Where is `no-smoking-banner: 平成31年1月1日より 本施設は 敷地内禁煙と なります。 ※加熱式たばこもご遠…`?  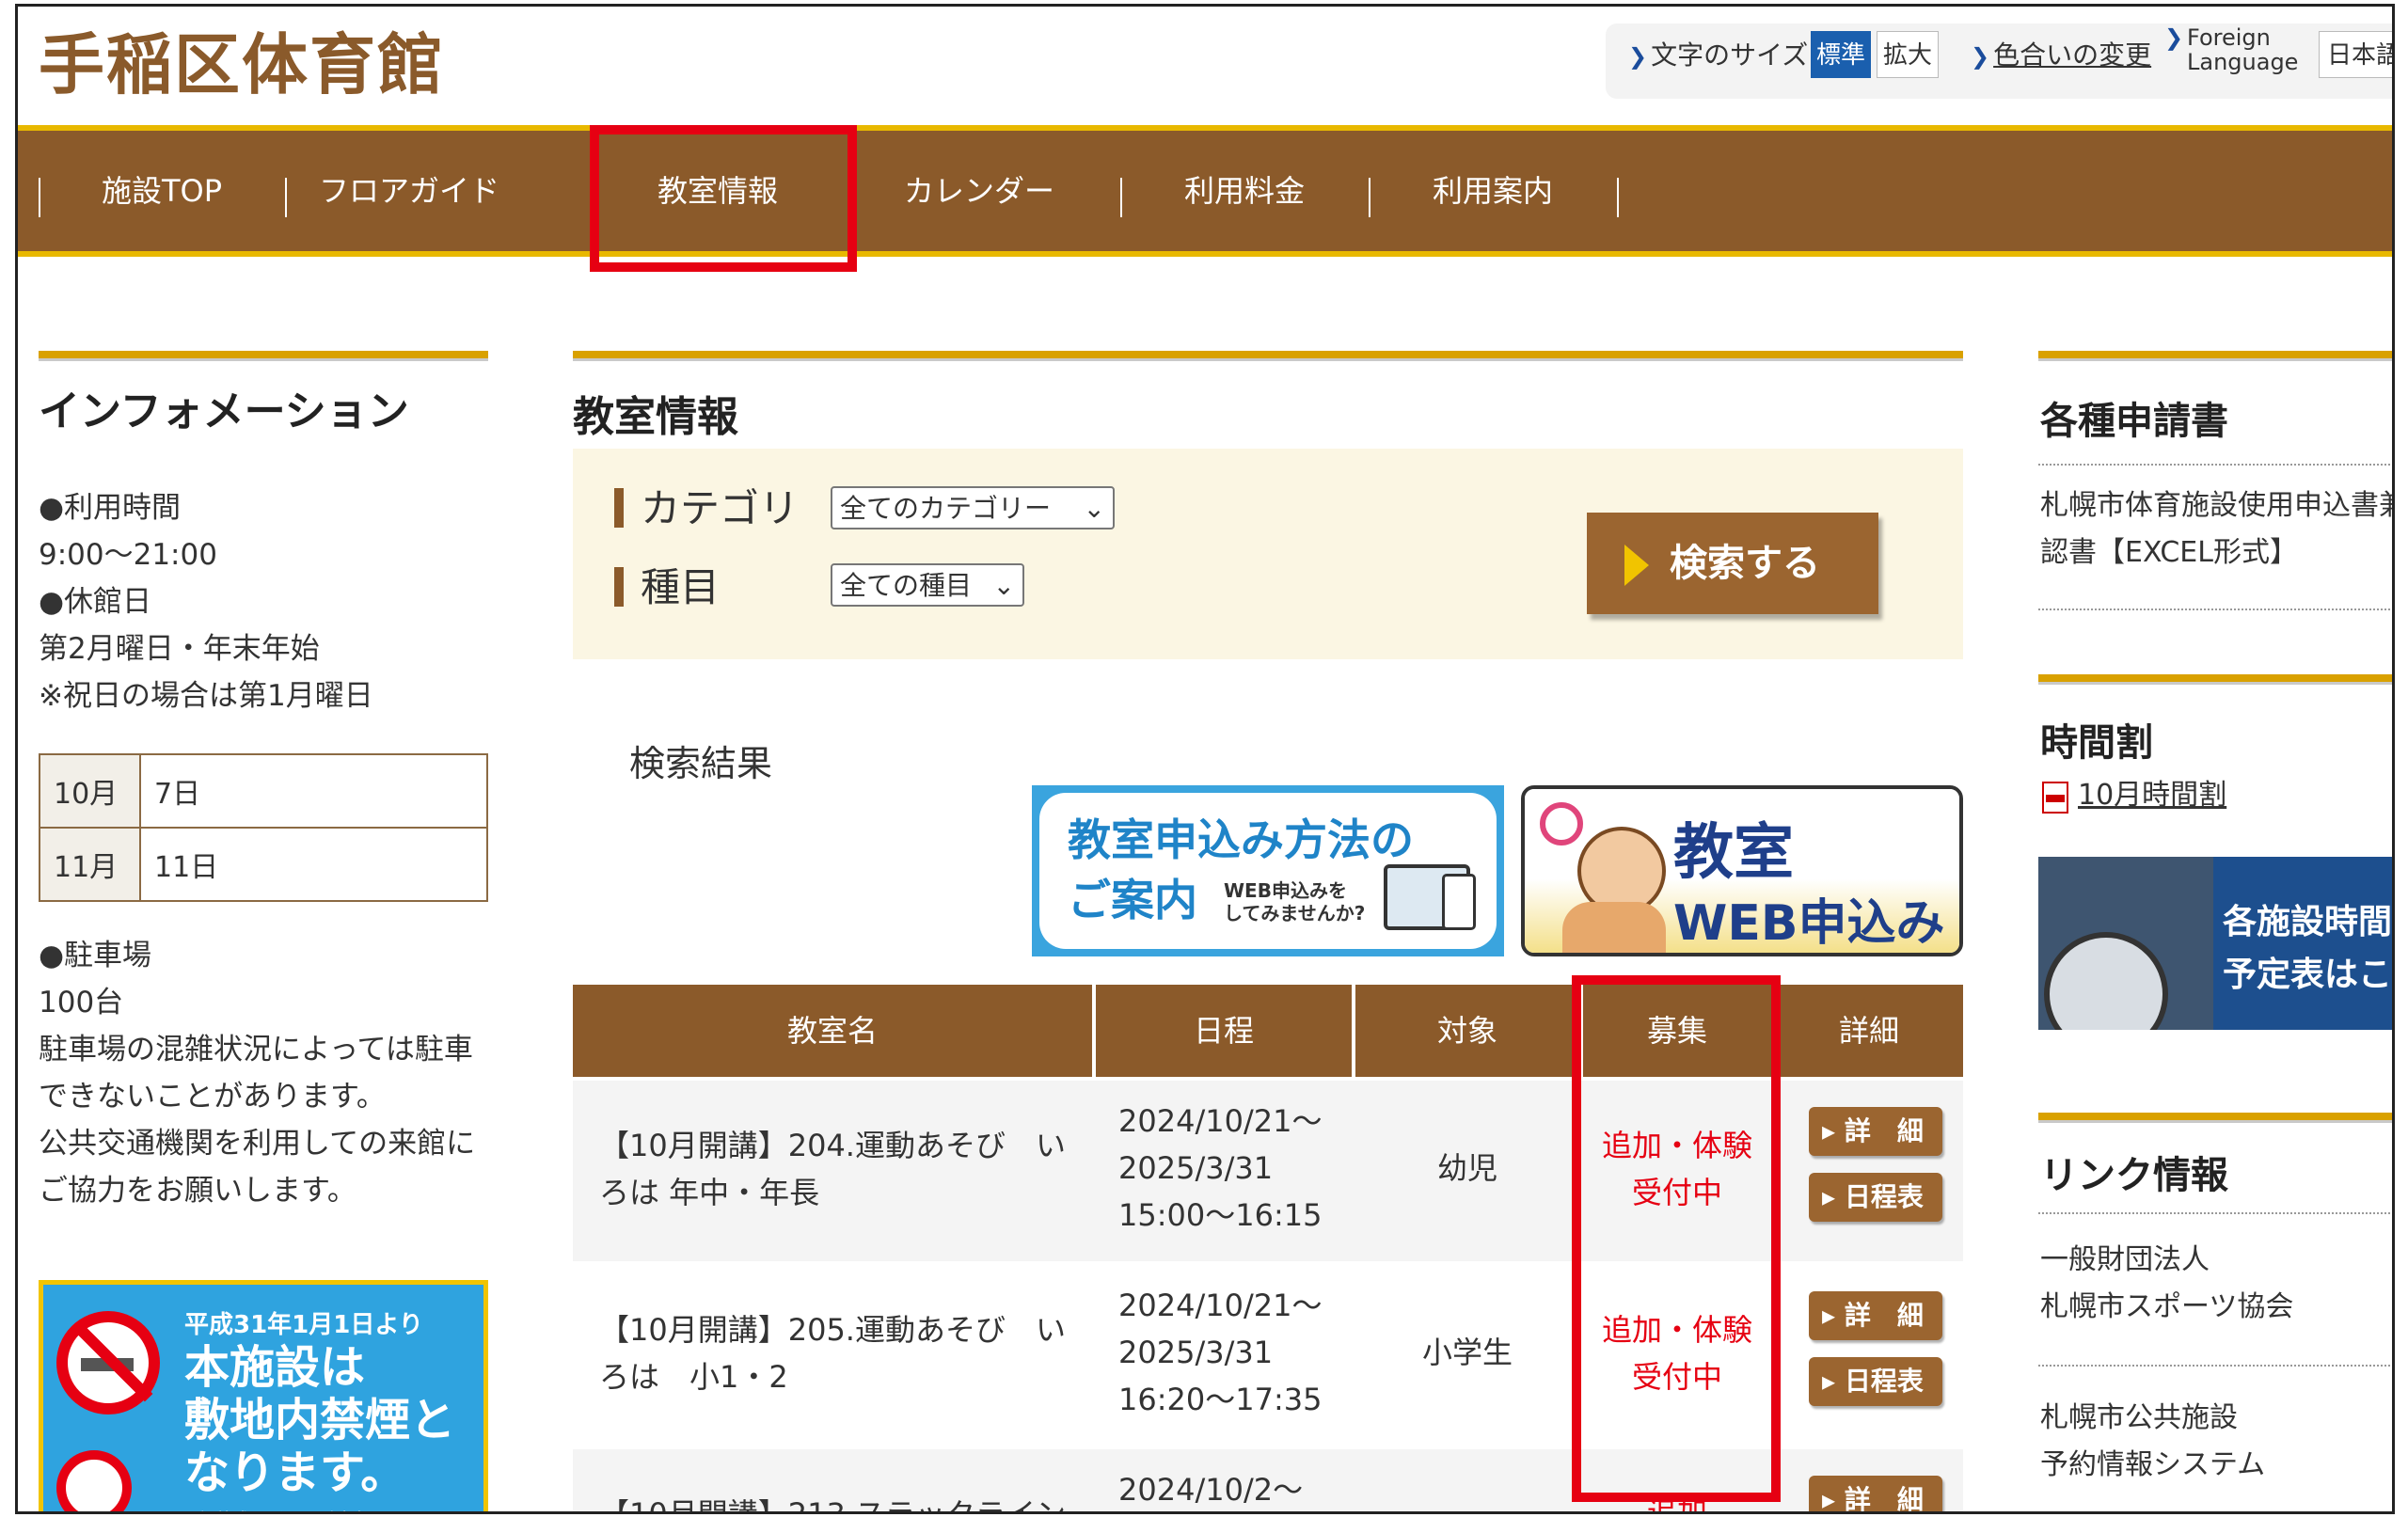 no-smoking-banner: 平成31年1月1日より 本施設は 敷地内禁煙と なります。 ※加熱式たばこもご遠… is located at coordinates (264, 1396).